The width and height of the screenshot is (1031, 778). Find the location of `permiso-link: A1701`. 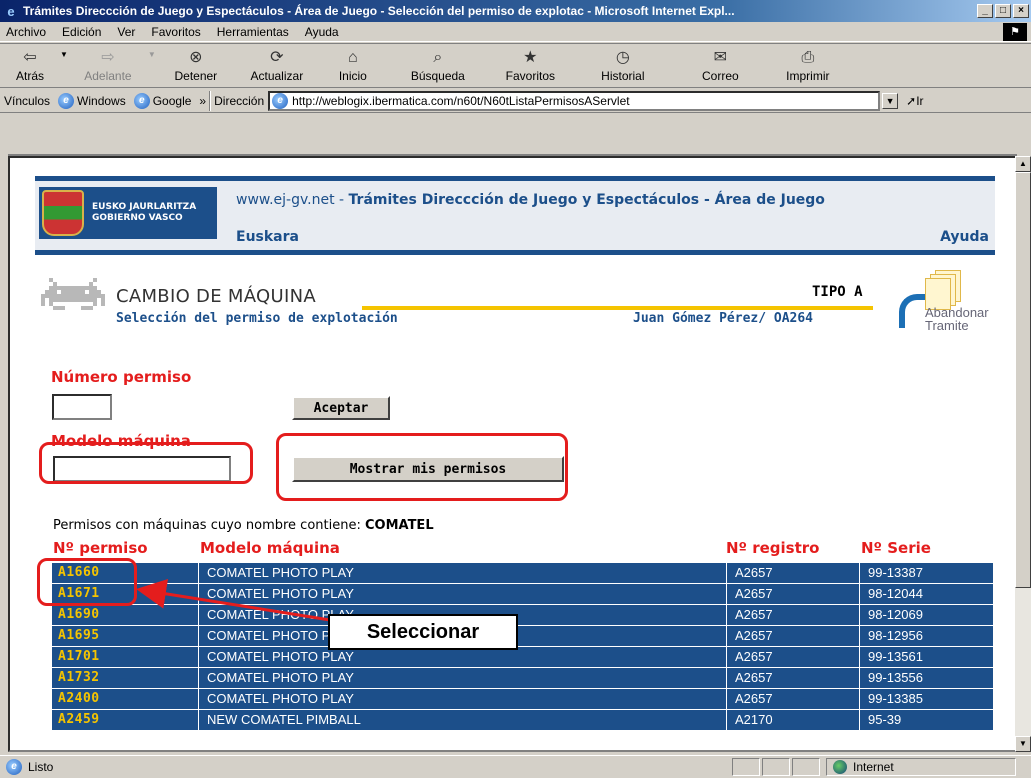

permiso-link: A1701 is located at coordinates (125, 657).